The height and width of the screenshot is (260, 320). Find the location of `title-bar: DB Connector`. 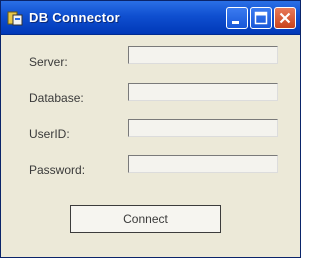

title-bar: DB Connector is located at coordinates (150, 18).